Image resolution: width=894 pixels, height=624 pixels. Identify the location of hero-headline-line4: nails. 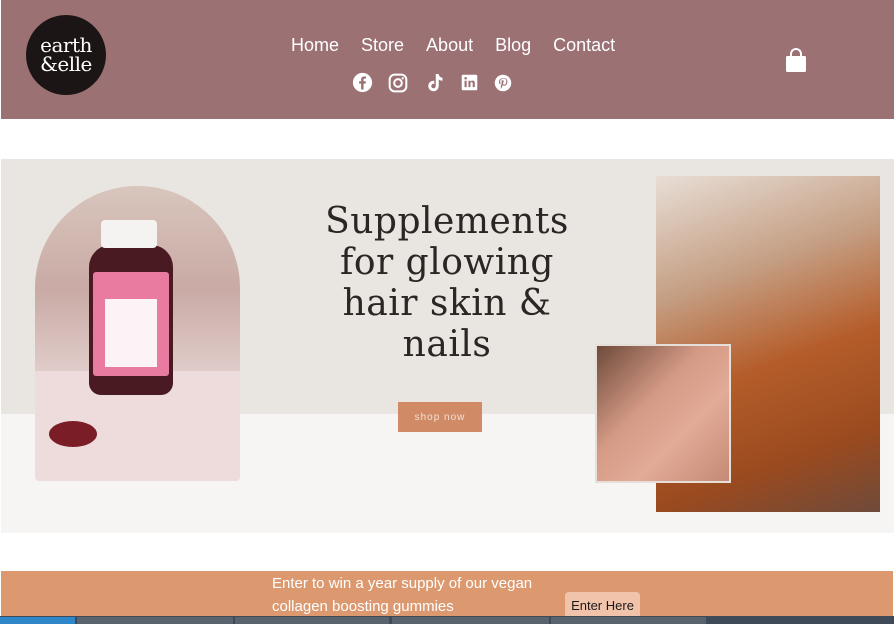
(447, 344).